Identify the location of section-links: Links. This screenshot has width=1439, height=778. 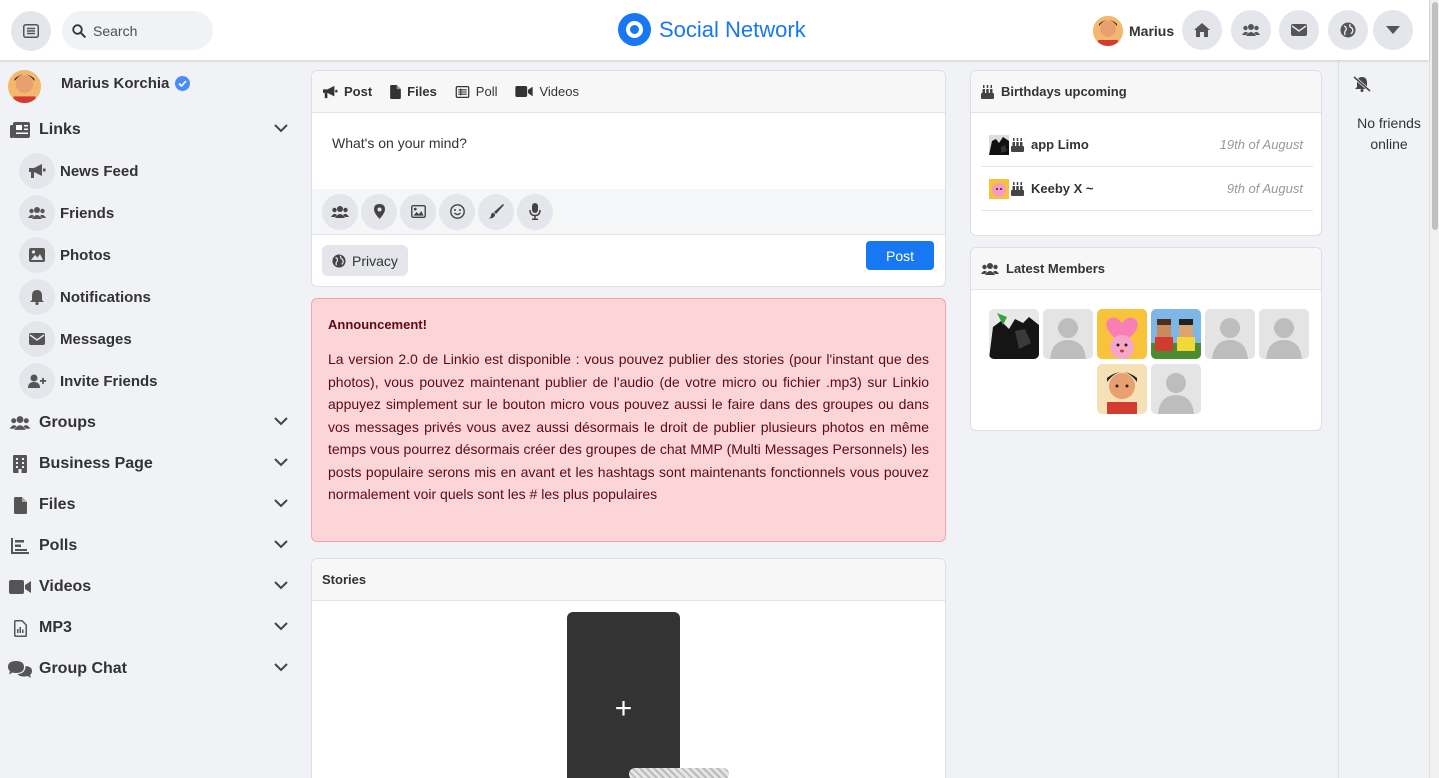
(150, 130).